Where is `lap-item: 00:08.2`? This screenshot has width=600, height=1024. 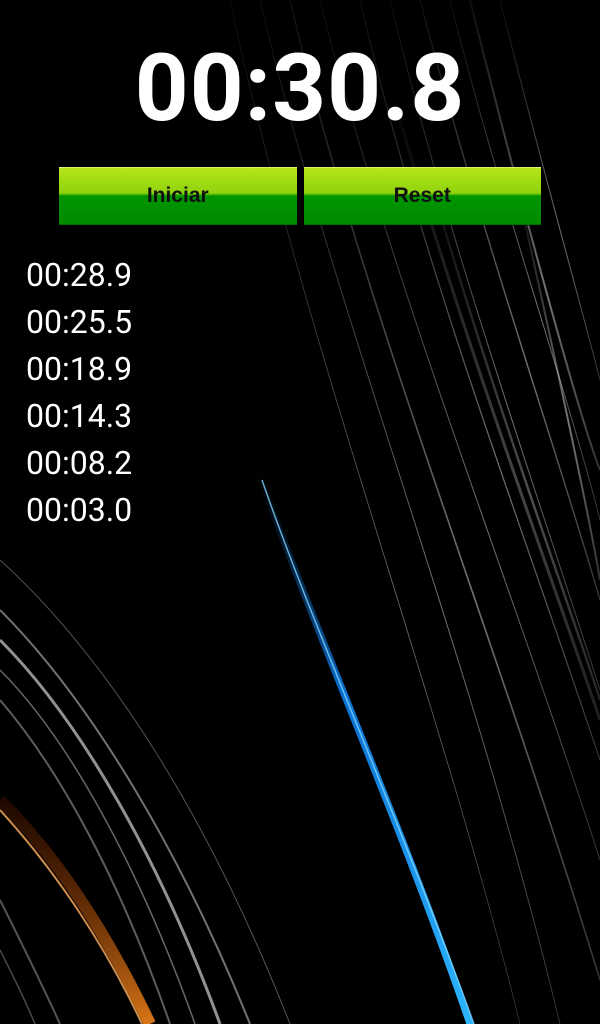
lap-item: 00:08.2 is located at coordinates (79, 463).